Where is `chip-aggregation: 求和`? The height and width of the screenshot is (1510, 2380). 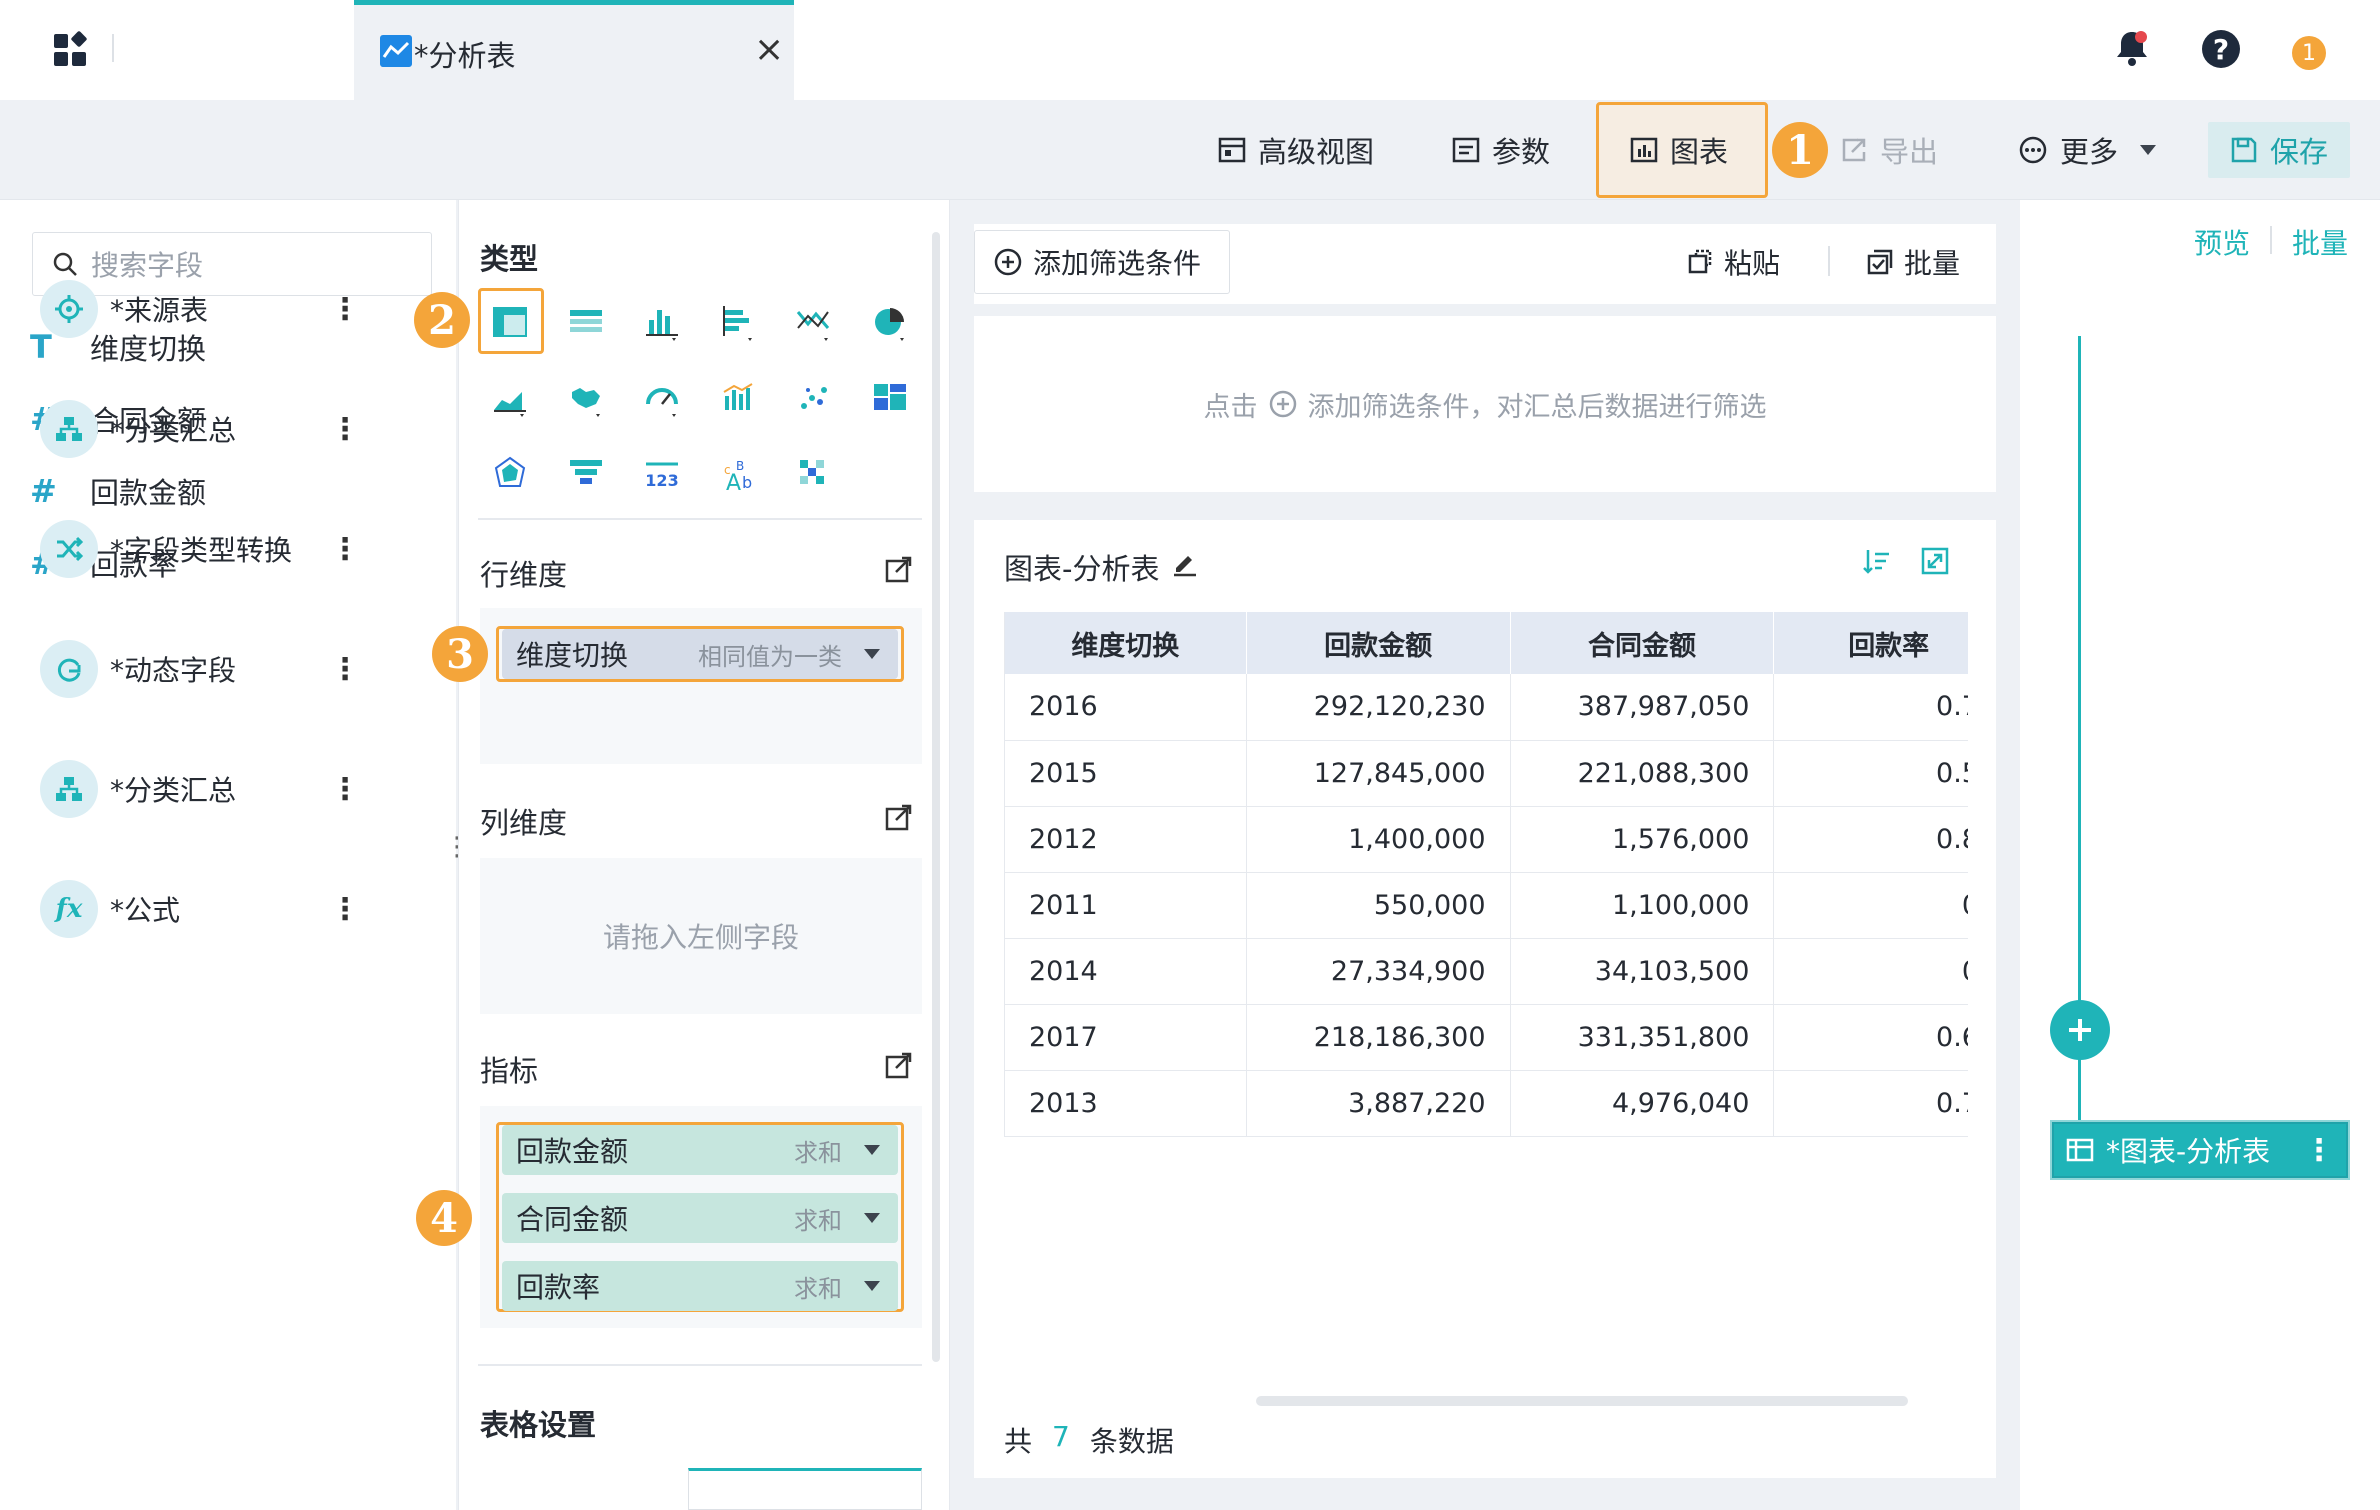 chip-aggregation: 求和 is located at coordinates (818, 1152).